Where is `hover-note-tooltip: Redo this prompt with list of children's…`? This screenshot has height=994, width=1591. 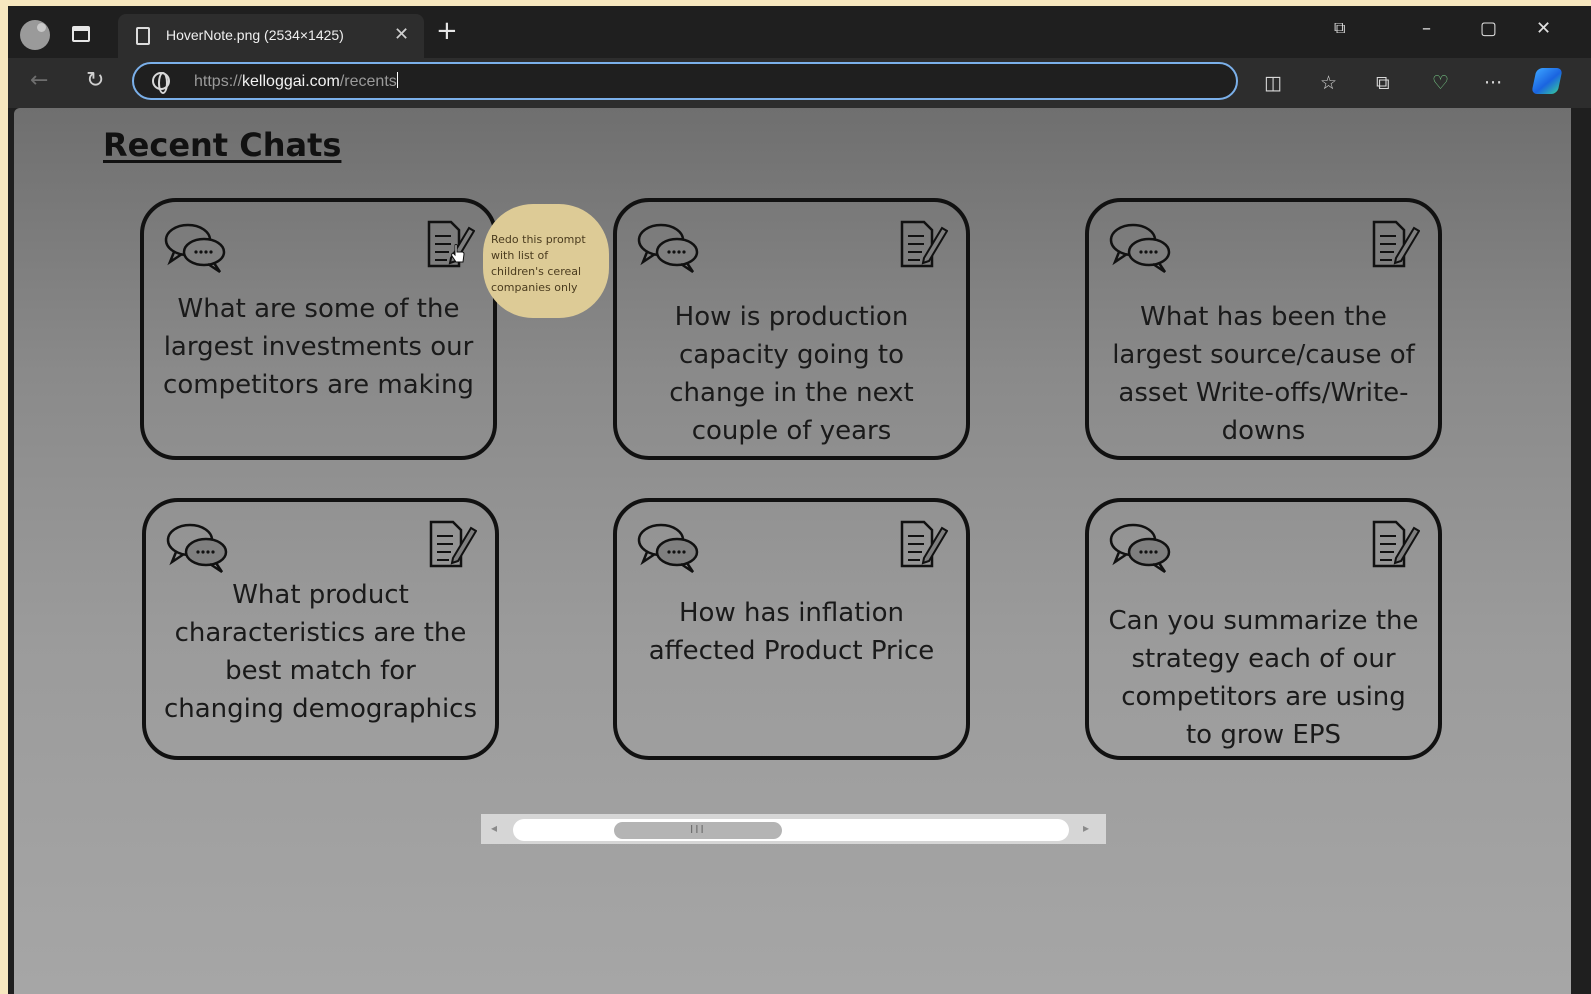
hover-note-tooltip: Redo this prompt with list of children's… is located at coordinates (546, 261).